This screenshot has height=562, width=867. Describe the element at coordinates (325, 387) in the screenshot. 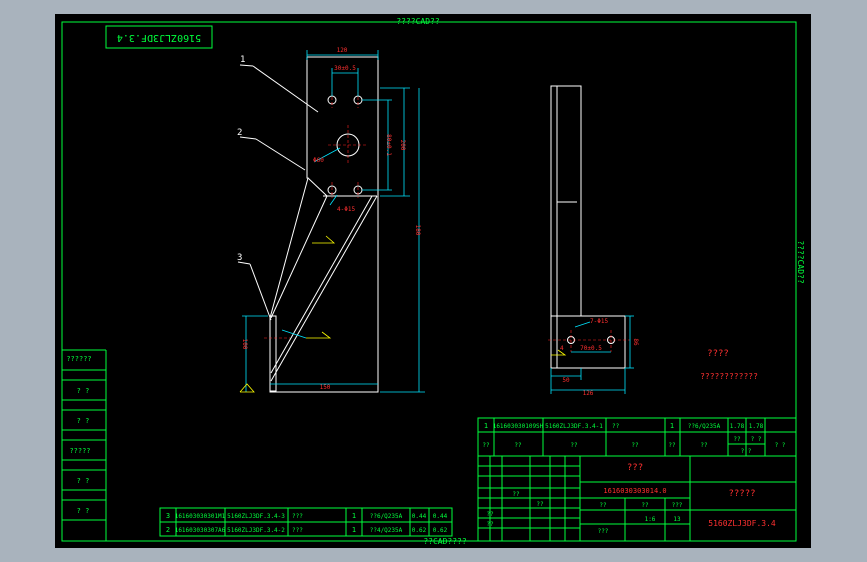

I see `dim-150: 150` at that location.